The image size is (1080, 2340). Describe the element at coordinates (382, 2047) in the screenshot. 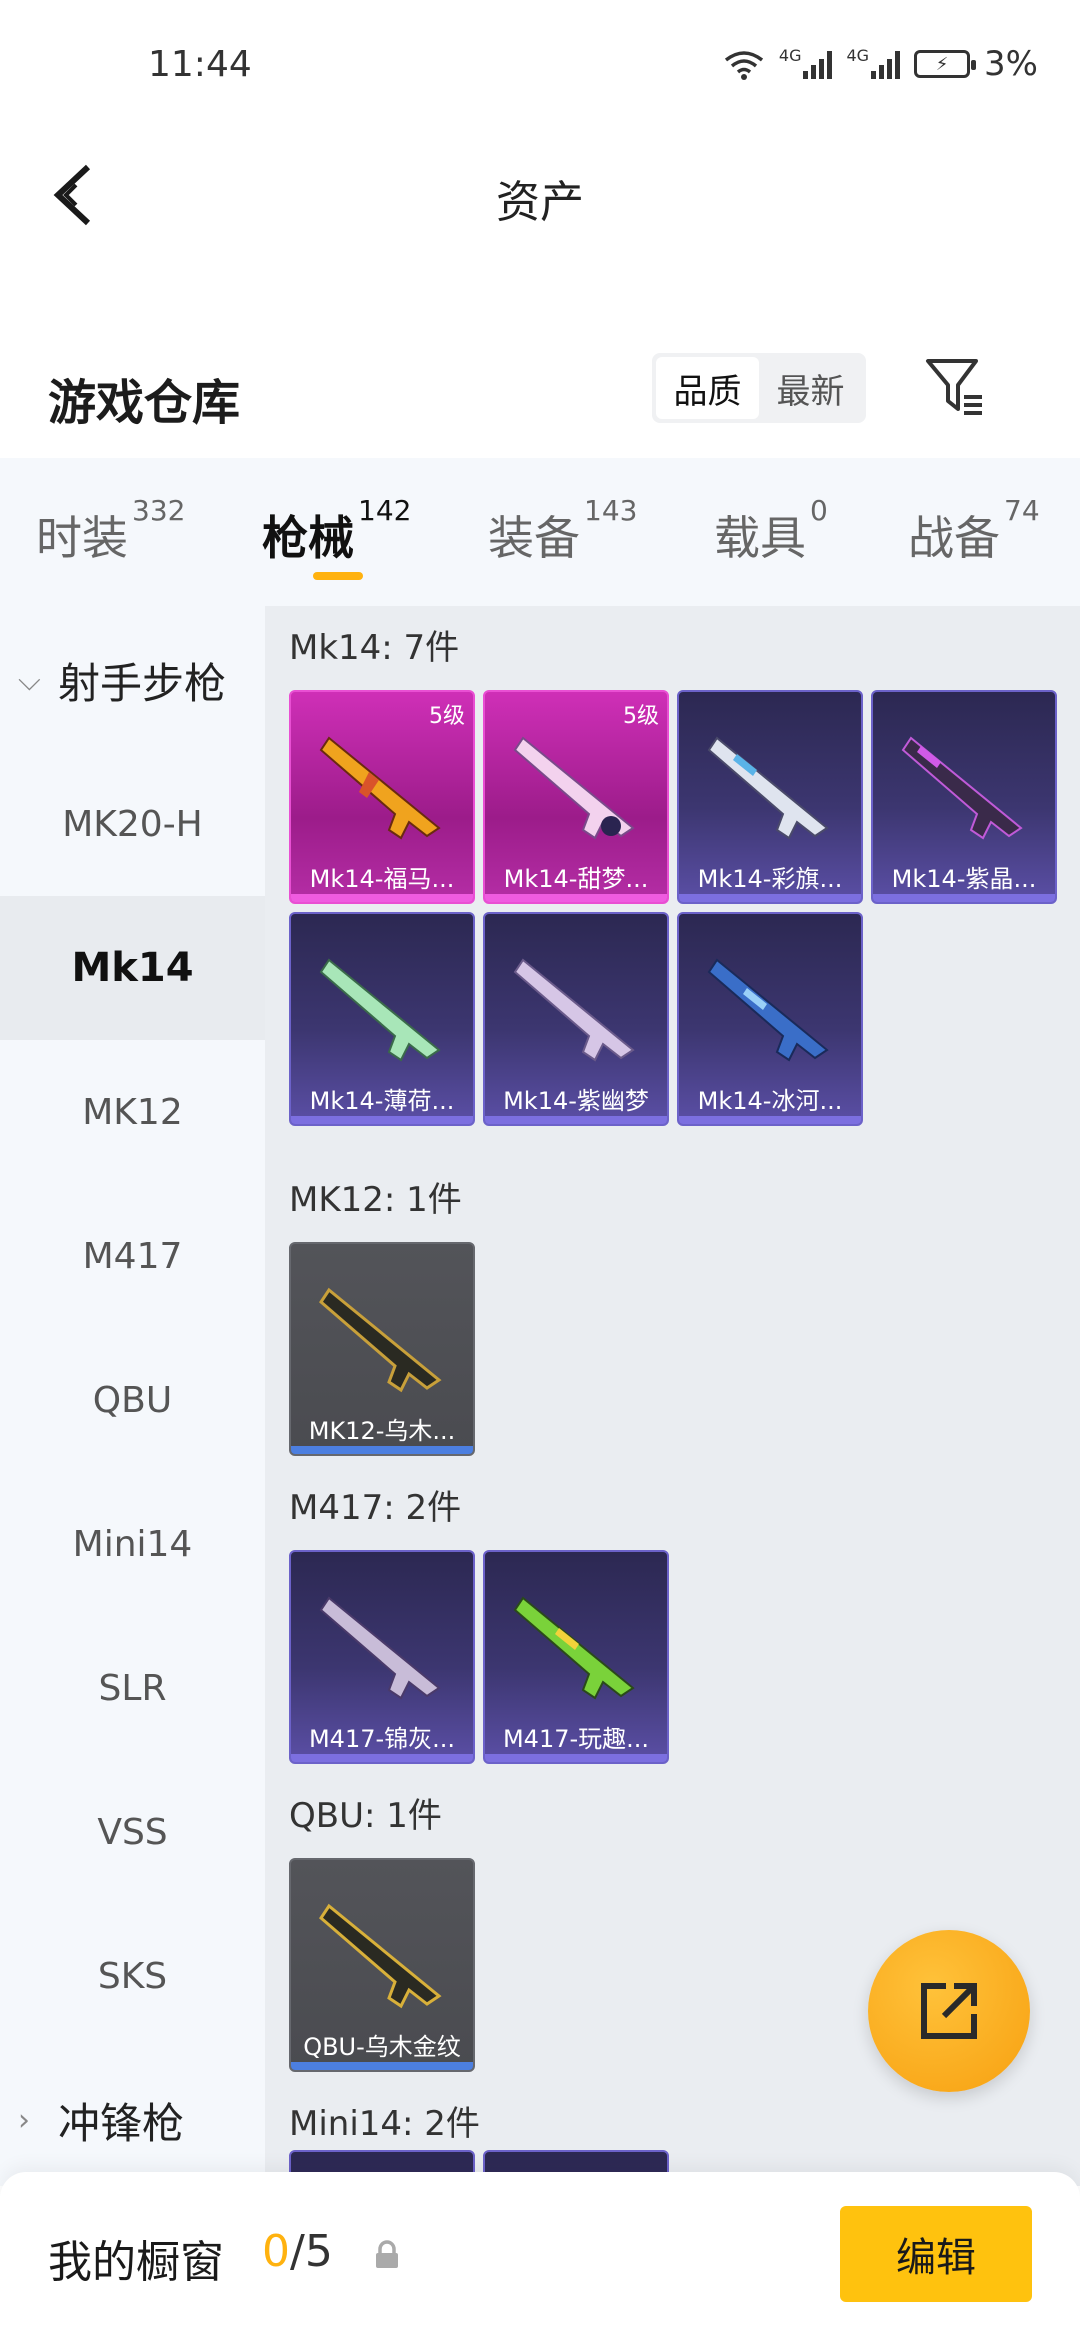

I see `item-name: QBU-乌木金纹` at that location.